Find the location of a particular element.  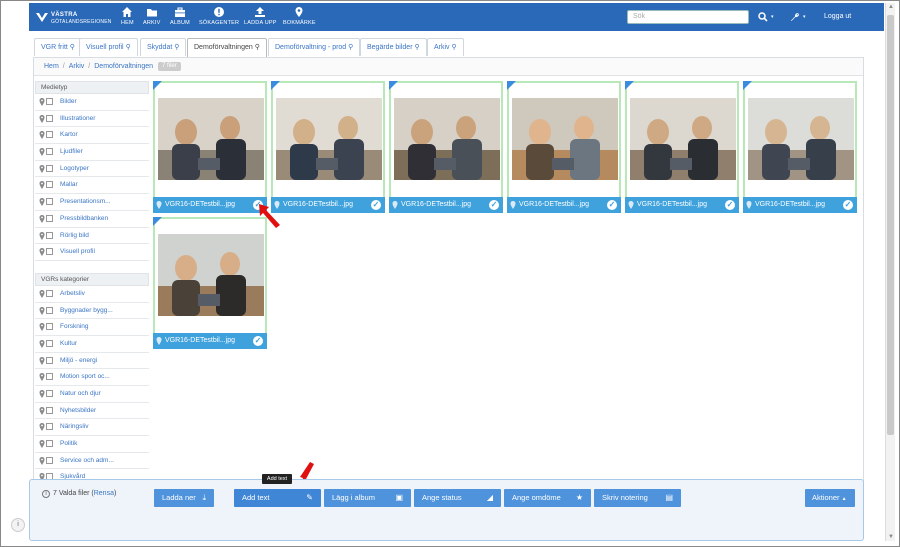

filter-item: Natur och djur is located at coordinates (92, 394).